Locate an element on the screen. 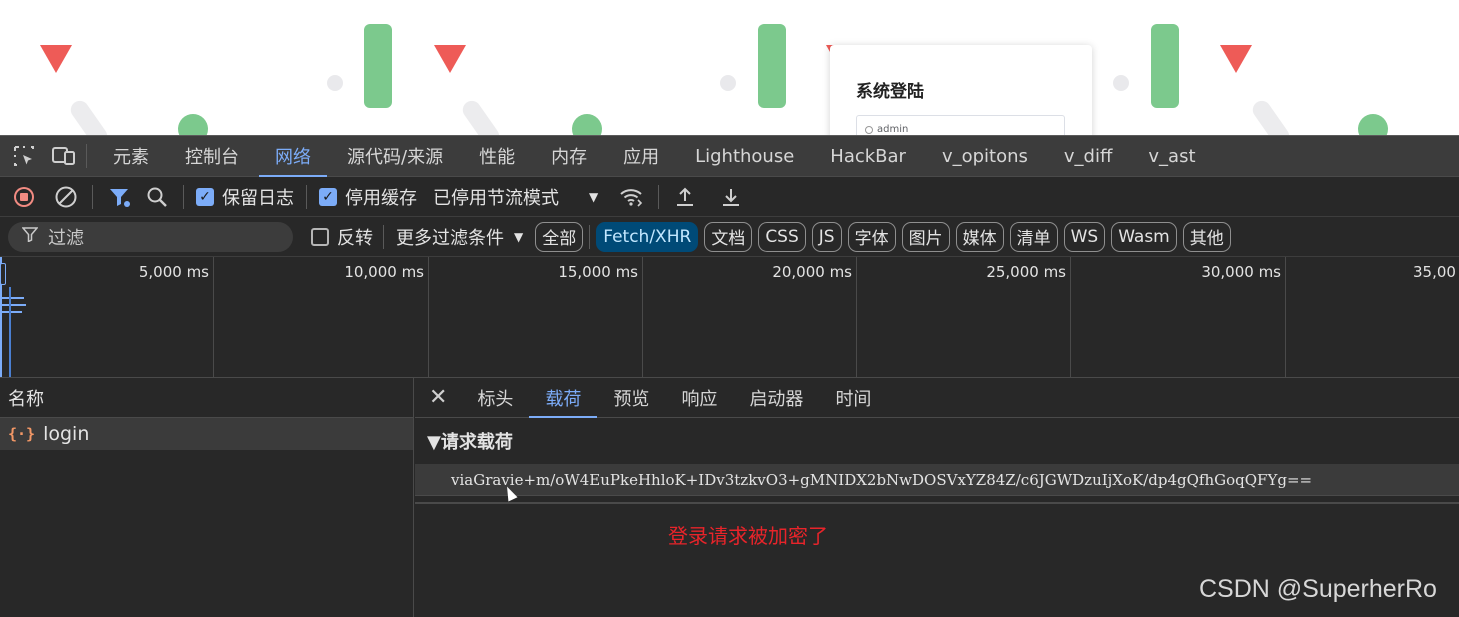 This screenshot has width=1459, height=617. tab-v-ast: v_ast is located at coordinates (1171, 156).